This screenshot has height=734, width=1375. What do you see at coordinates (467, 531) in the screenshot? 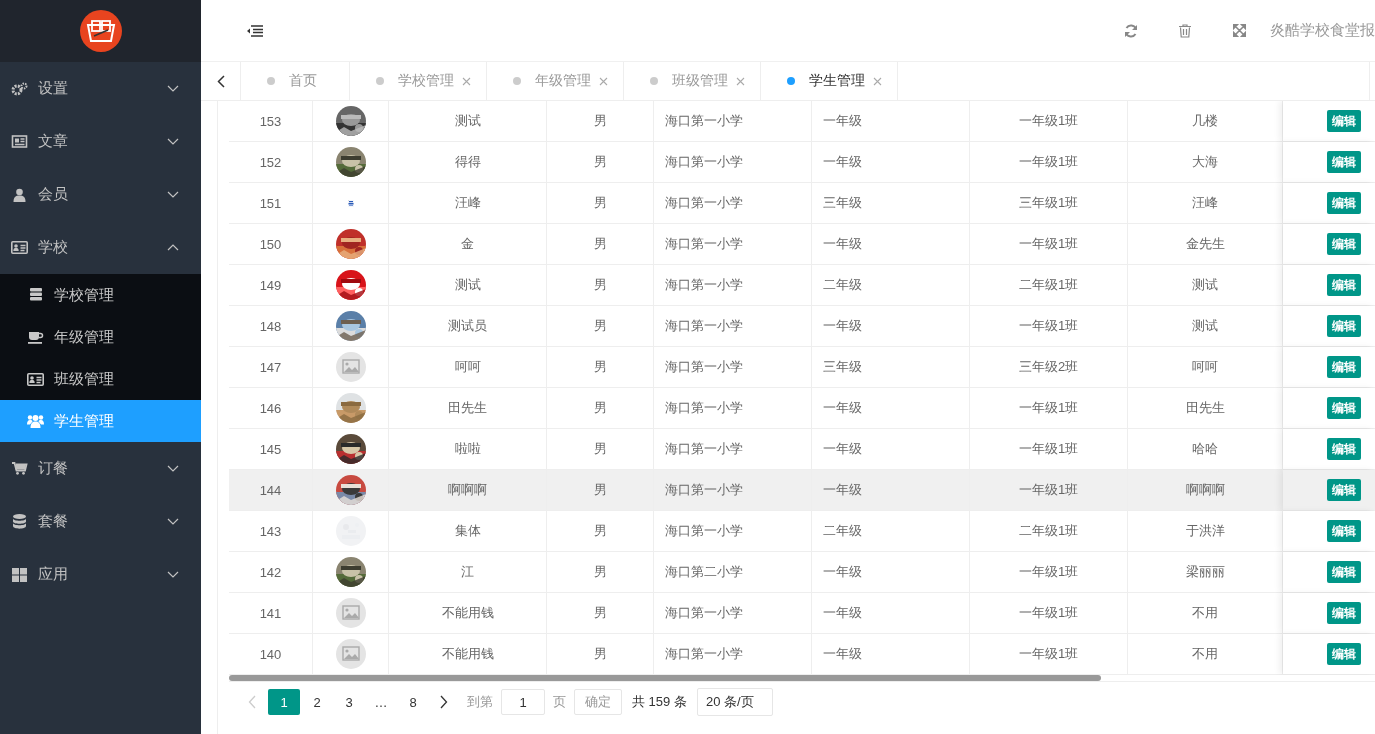
I see `table-cell: 集体` at bounding box center [467, 531].